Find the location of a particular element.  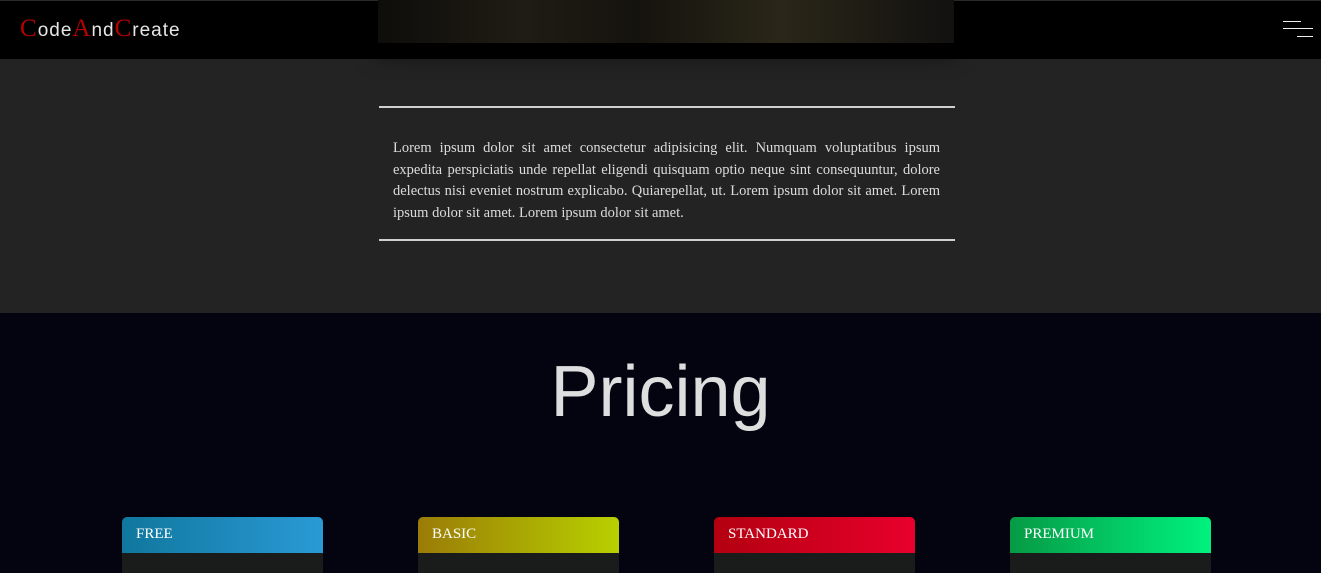

pricing-card-header: STANDARD is located at coordinates (814, 535).